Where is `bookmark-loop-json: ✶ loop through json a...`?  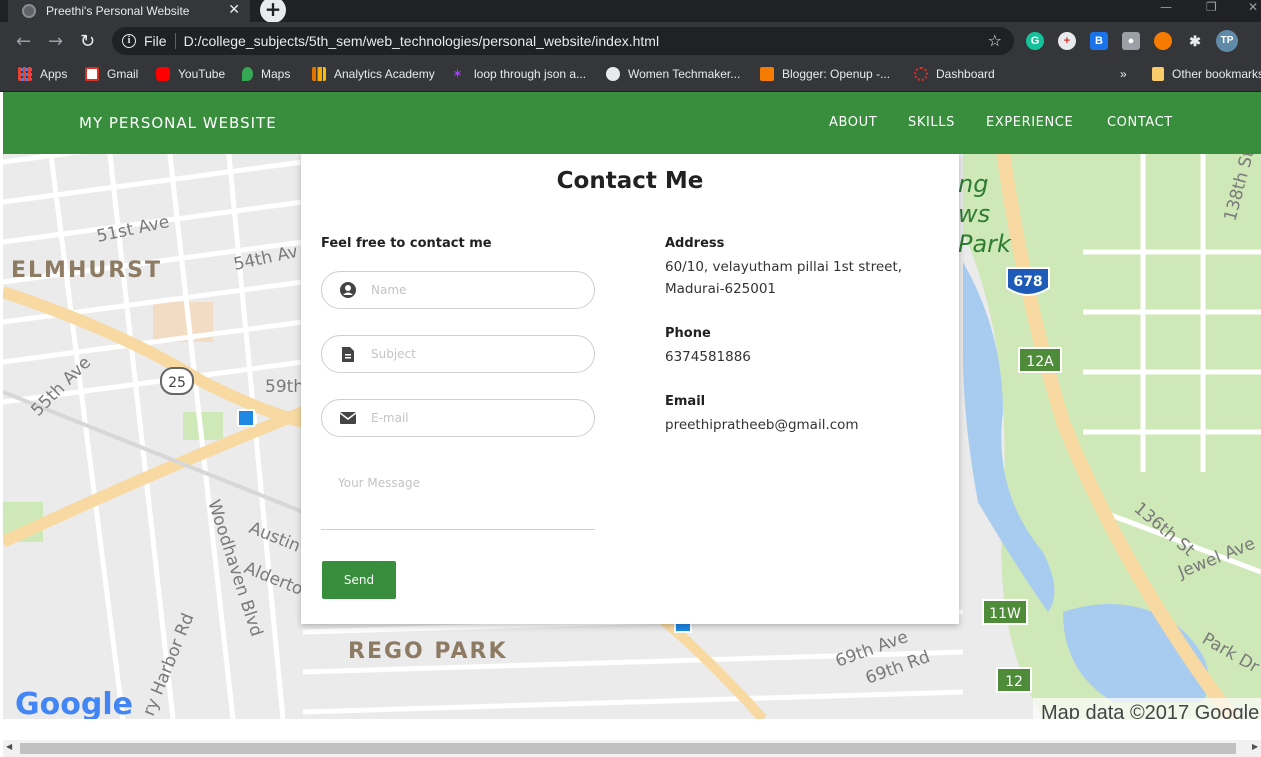 bookmark-loop-json: ✶ loop through json a... is located at coordinates (519, 74).